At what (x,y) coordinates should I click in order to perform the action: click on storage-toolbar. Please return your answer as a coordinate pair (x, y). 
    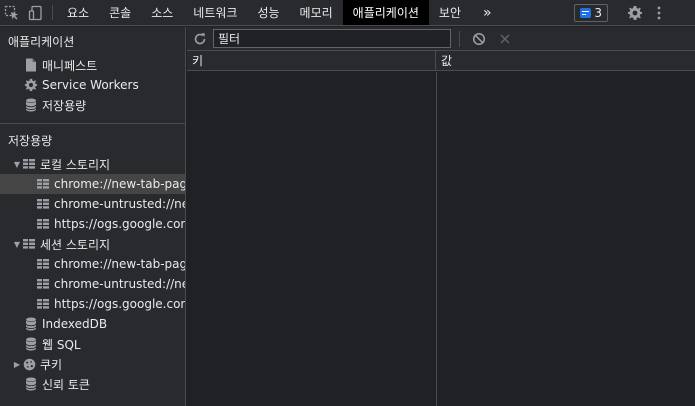
    Looking at the image, I should click on (441, 39).